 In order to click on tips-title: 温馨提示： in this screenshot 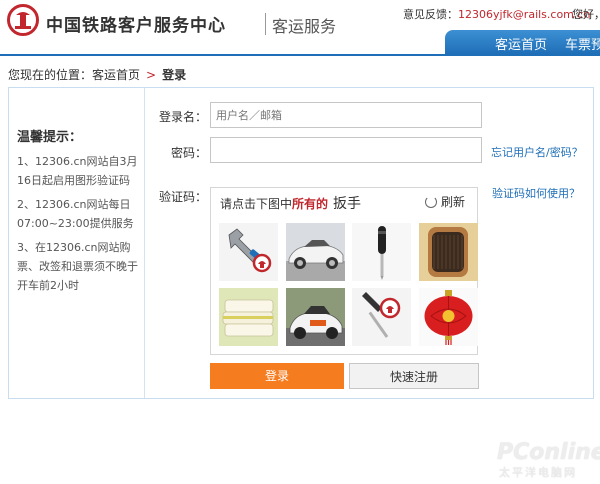, I will do `click(50, 137)`.